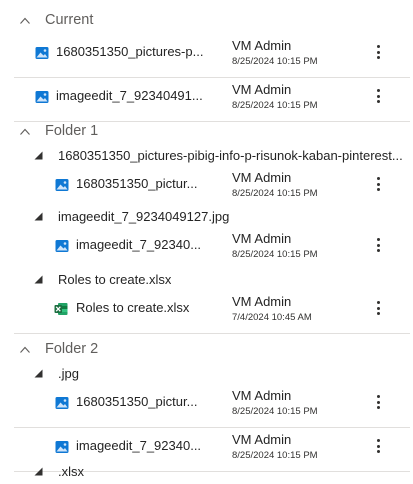 Image resolution: width=413 pixels, height=484 pixels. I want to click on group-row: .jpg, so click(206, 375).